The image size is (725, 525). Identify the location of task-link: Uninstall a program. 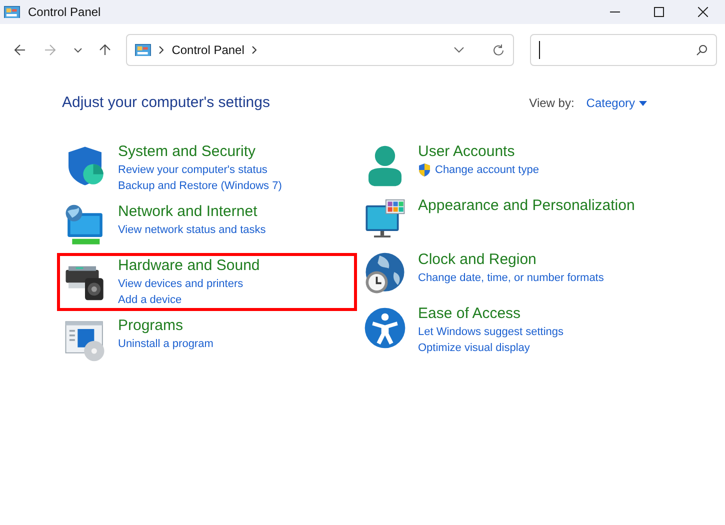
(166, 344).